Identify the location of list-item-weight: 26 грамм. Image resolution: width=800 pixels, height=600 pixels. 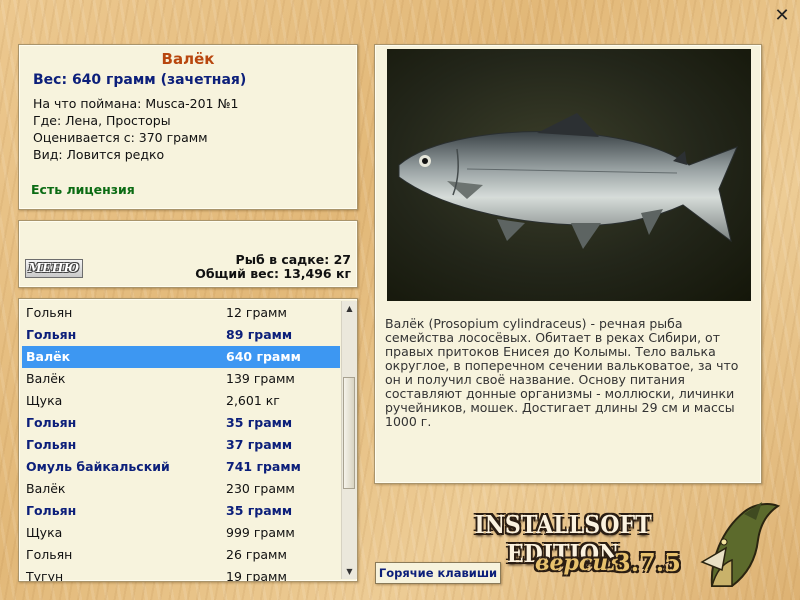
(256, 554).